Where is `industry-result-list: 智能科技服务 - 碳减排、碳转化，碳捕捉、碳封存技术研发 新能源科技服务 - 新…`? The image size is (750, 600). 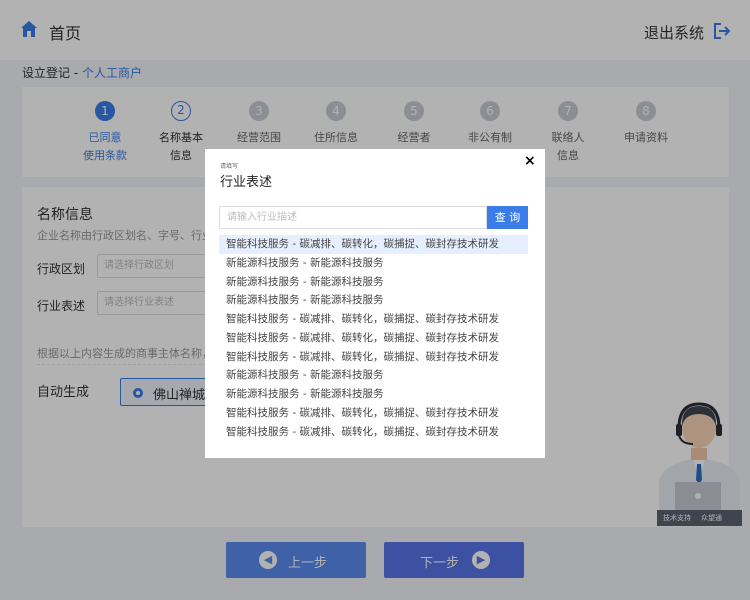 industry-result-list: 智能科技服务 - 碳减排、碳转化，碳捕捉、碳封存技术研发 新能源科技服务 - 新… is located at coordinates (373, 338).